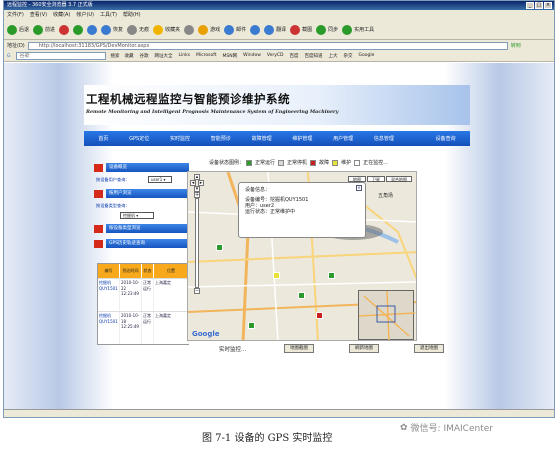 This screenshot has height=450, width=560. What do you see at coordinates (44, 29) in the screenshot?
I see `toolbar-button: 前进` at bounding box center [44, 29].